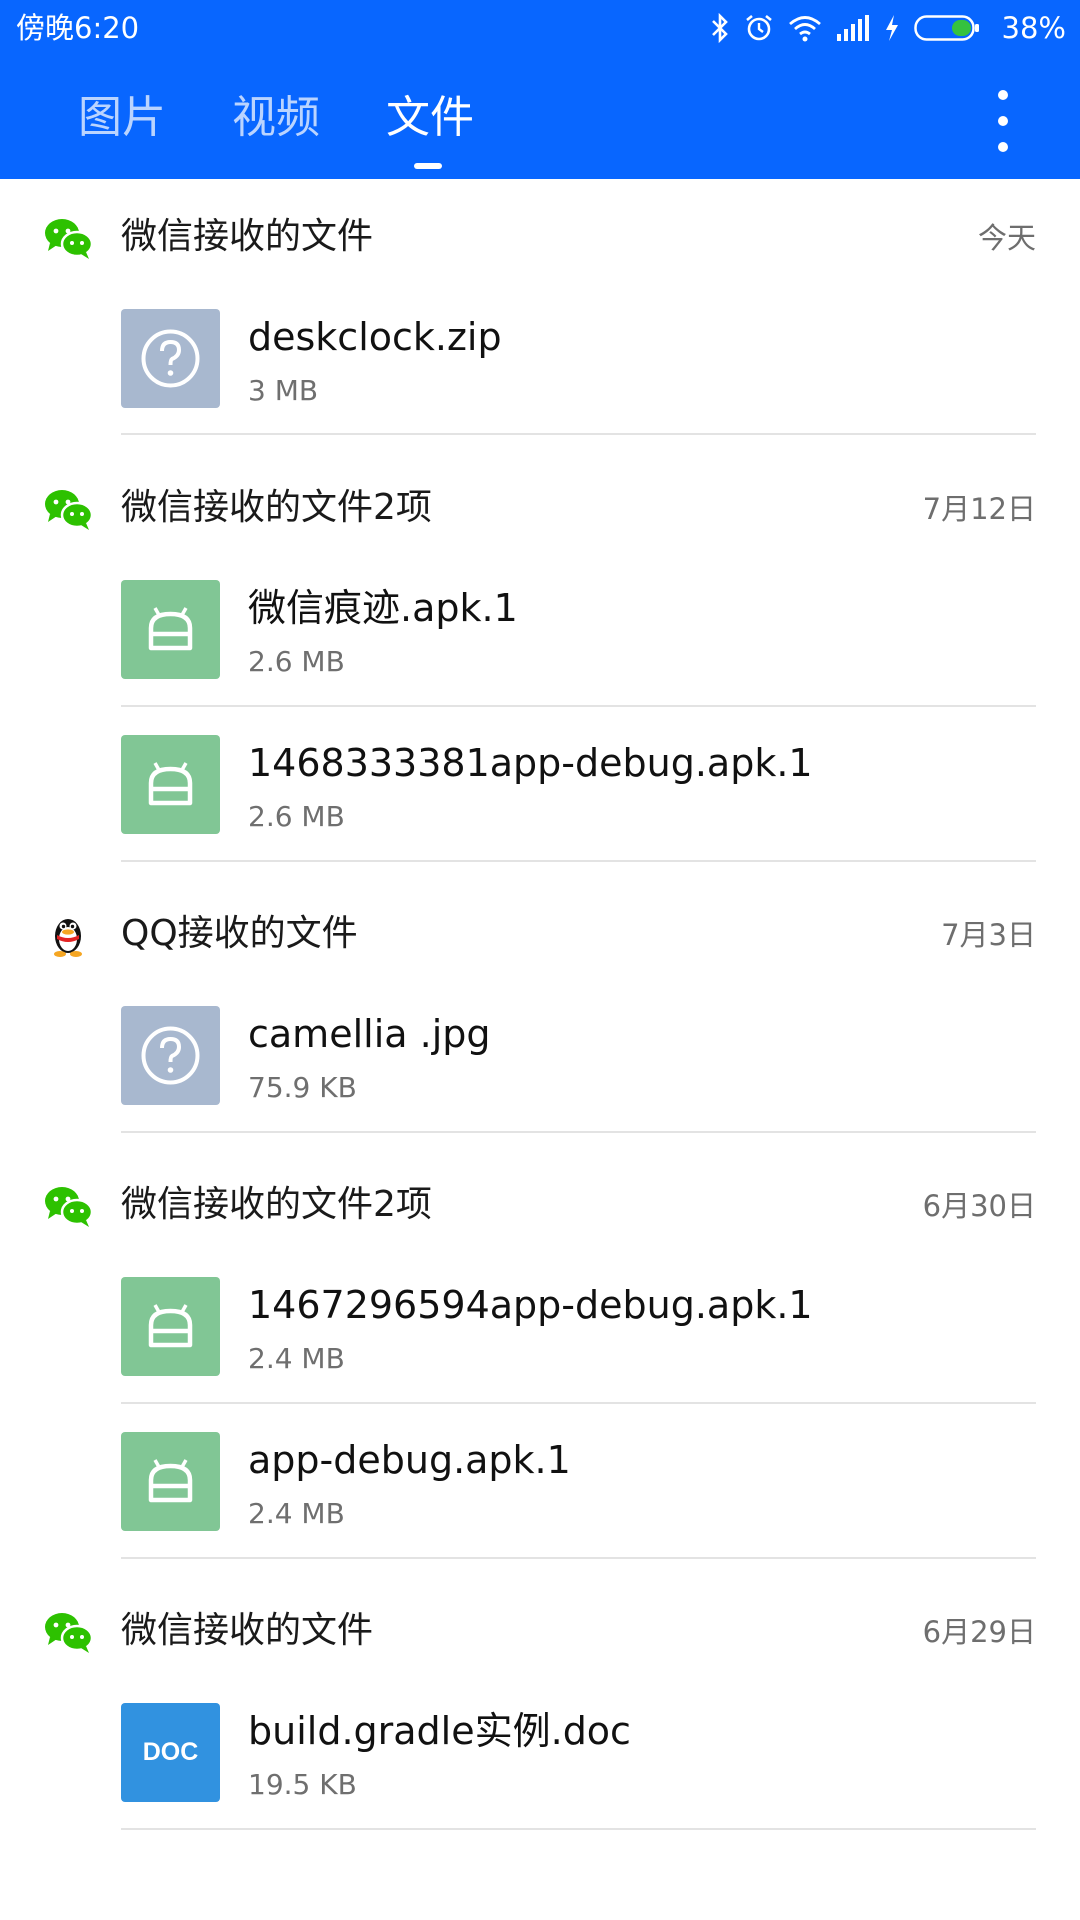 The height and width of the screenshot is (1920, 1080). What do you see at coordinates (979, 1206) in the screenshot?
I see `group-date: 6月30日` at bounding box center [979, 1206].